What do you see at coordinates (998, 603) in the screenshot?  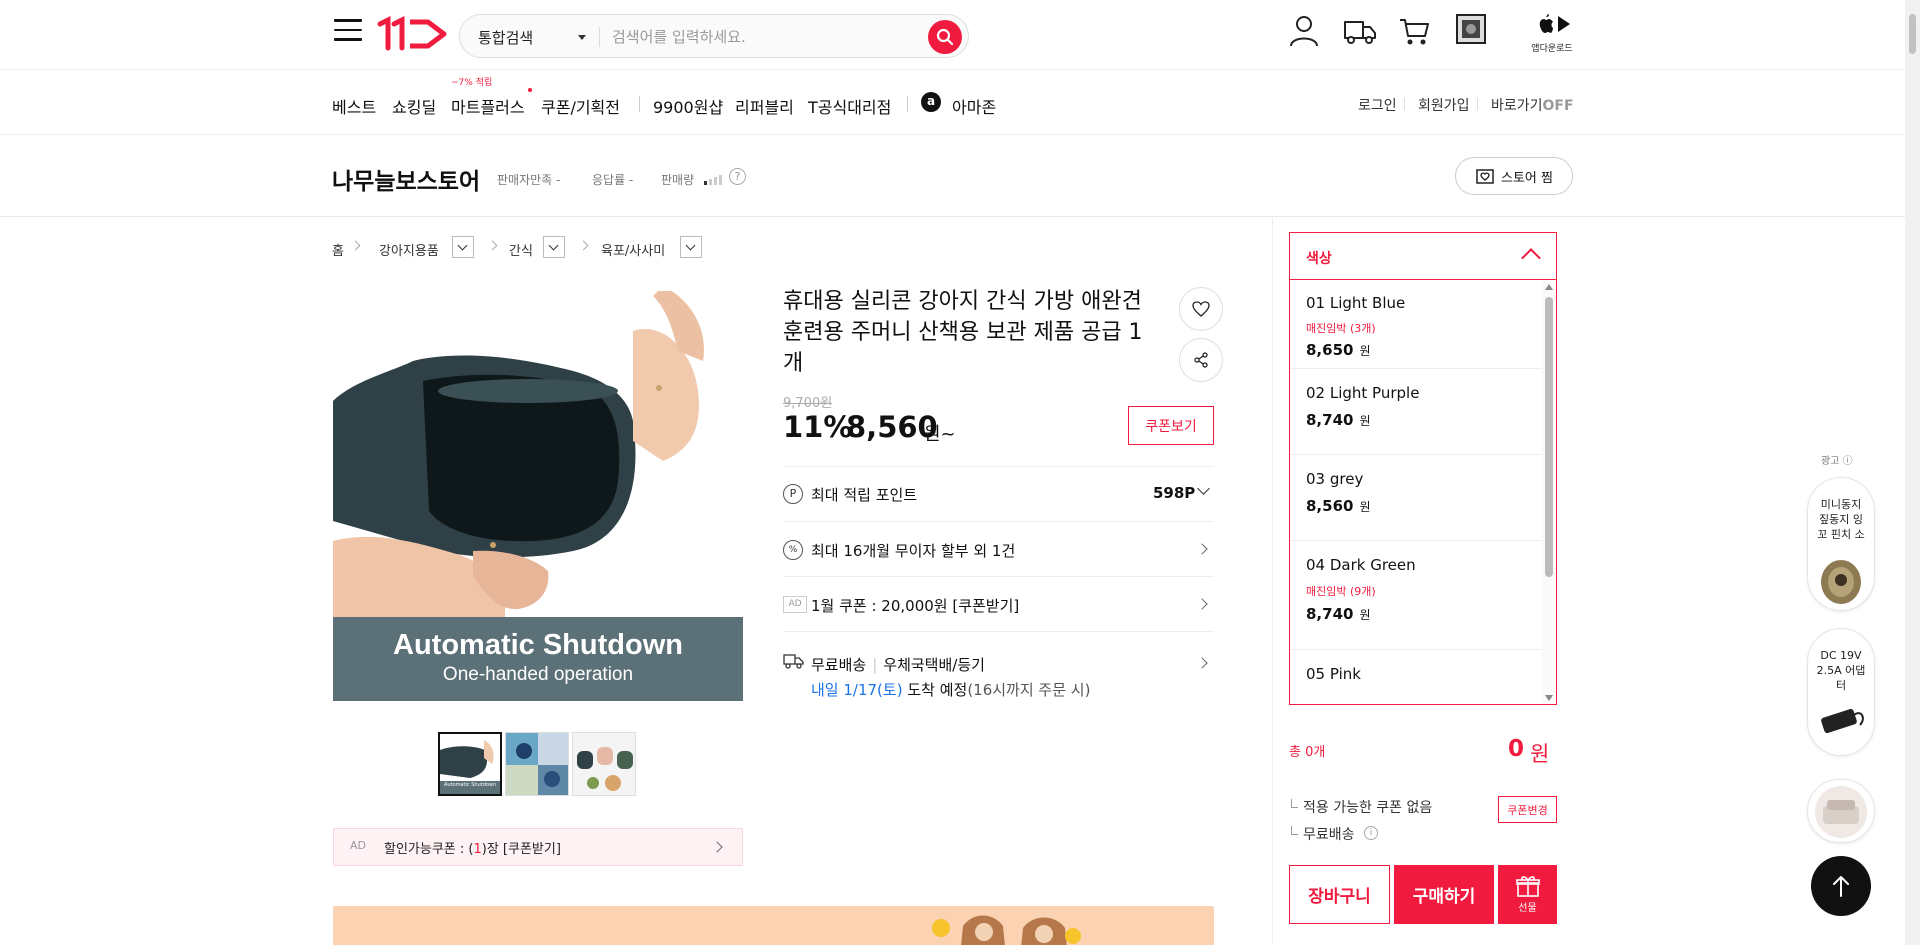 I see `coupon-ad-row: AD 1월 쿠폰 : 20,000원 [쿠폰받기]` at bounding box center [998, 603].